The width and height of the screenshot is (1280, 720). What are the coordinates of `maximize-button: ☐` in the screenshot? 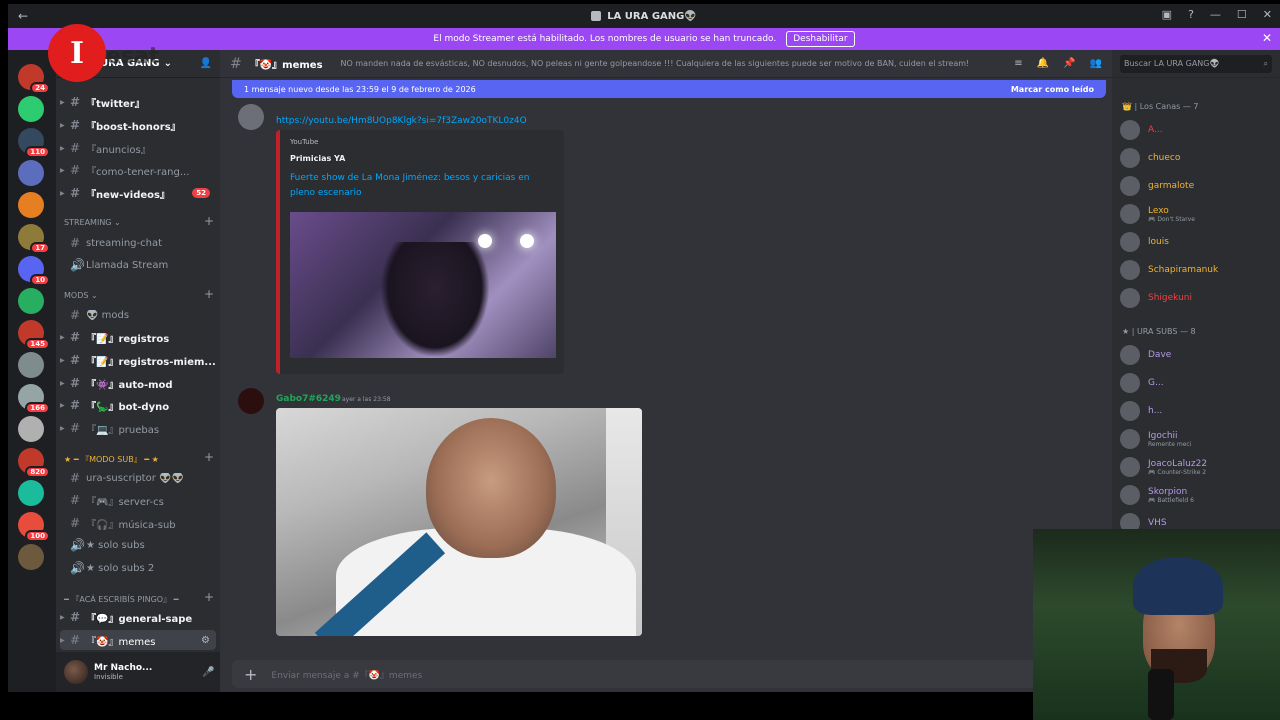 It's located at (1242, 14).